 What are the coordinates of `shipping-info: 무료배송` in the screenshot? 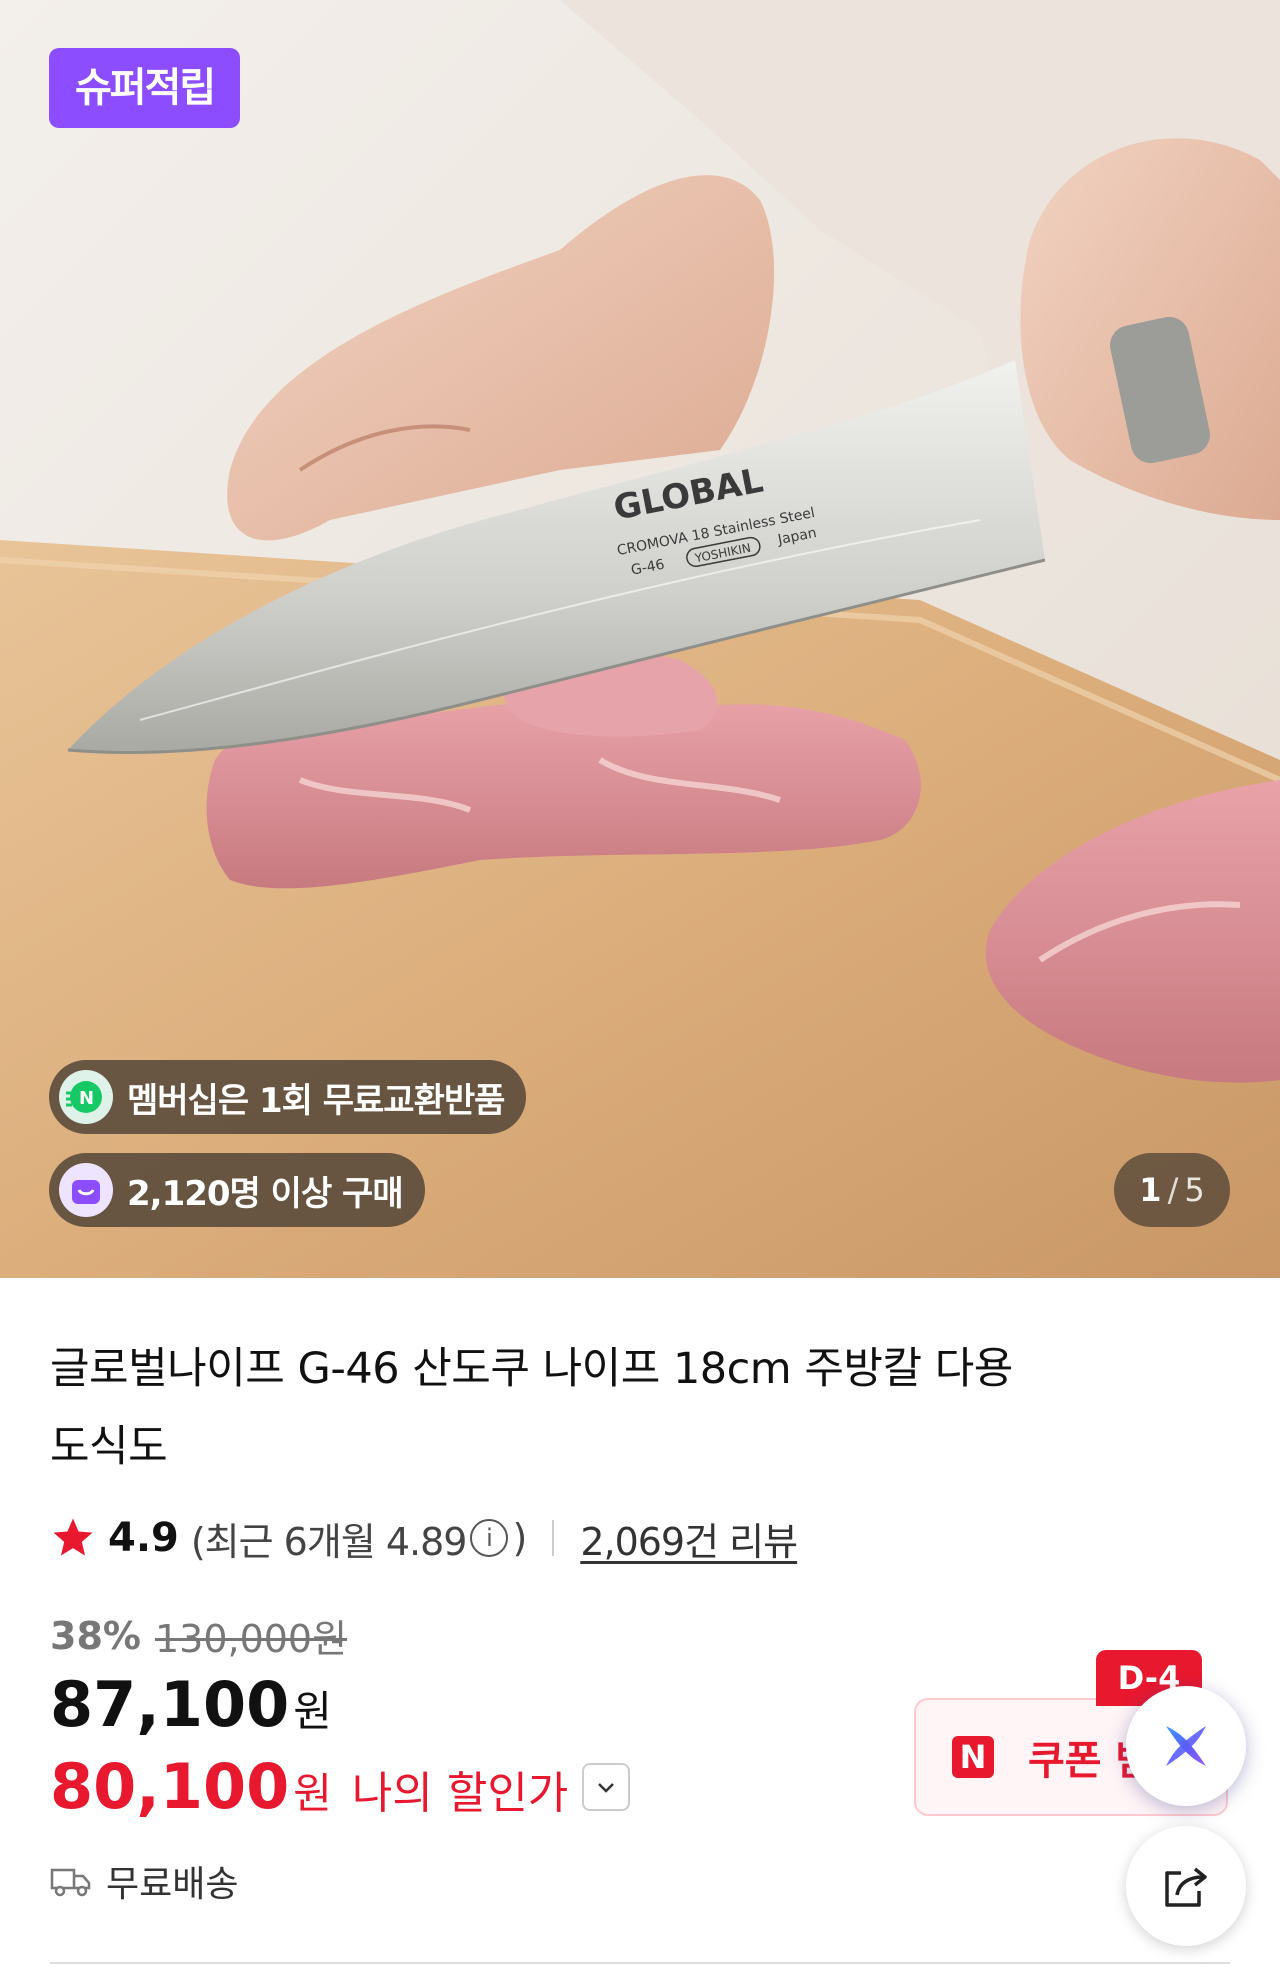 It's located at (144, 1881).